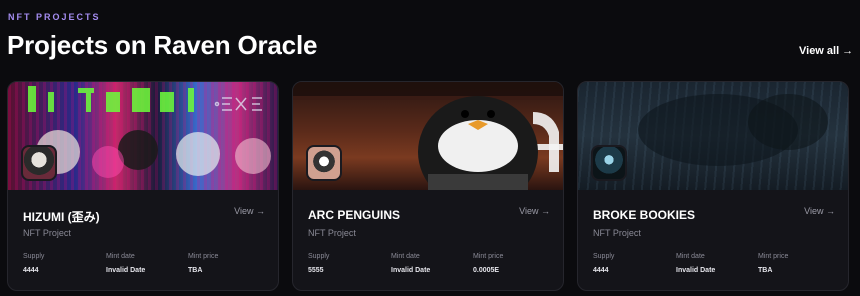 This screenshot has height=296, width=860. Describe the element at coordinates (316, 270) in the screenshot. I see `supply-value: 5555` at that location.